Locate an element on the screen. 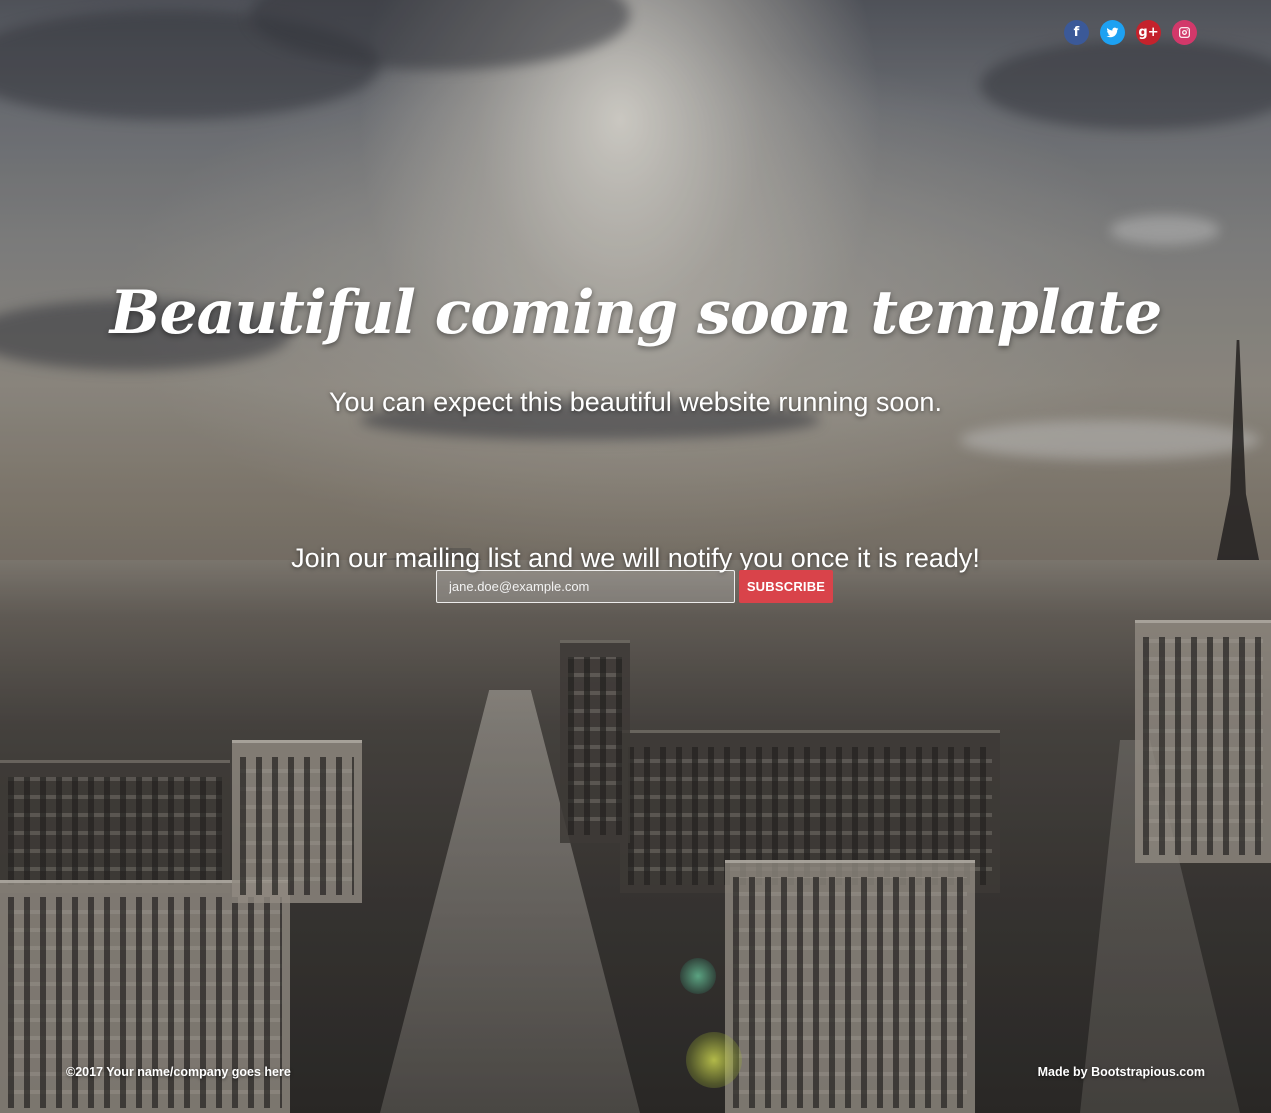  credits-prefix: Made by is located at coordinates (1064, 1072).